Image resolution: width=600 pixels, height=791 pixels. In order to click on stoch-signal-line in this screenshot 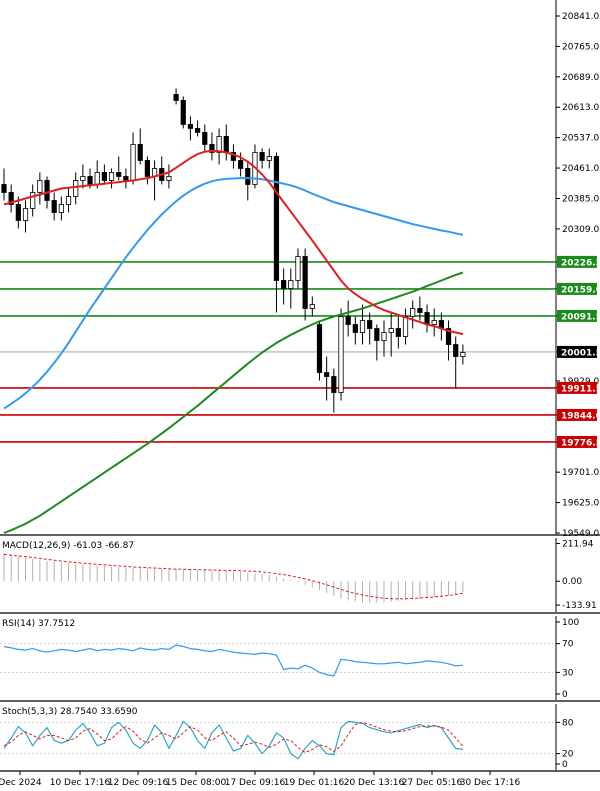, I will do `click(233, 737)`.